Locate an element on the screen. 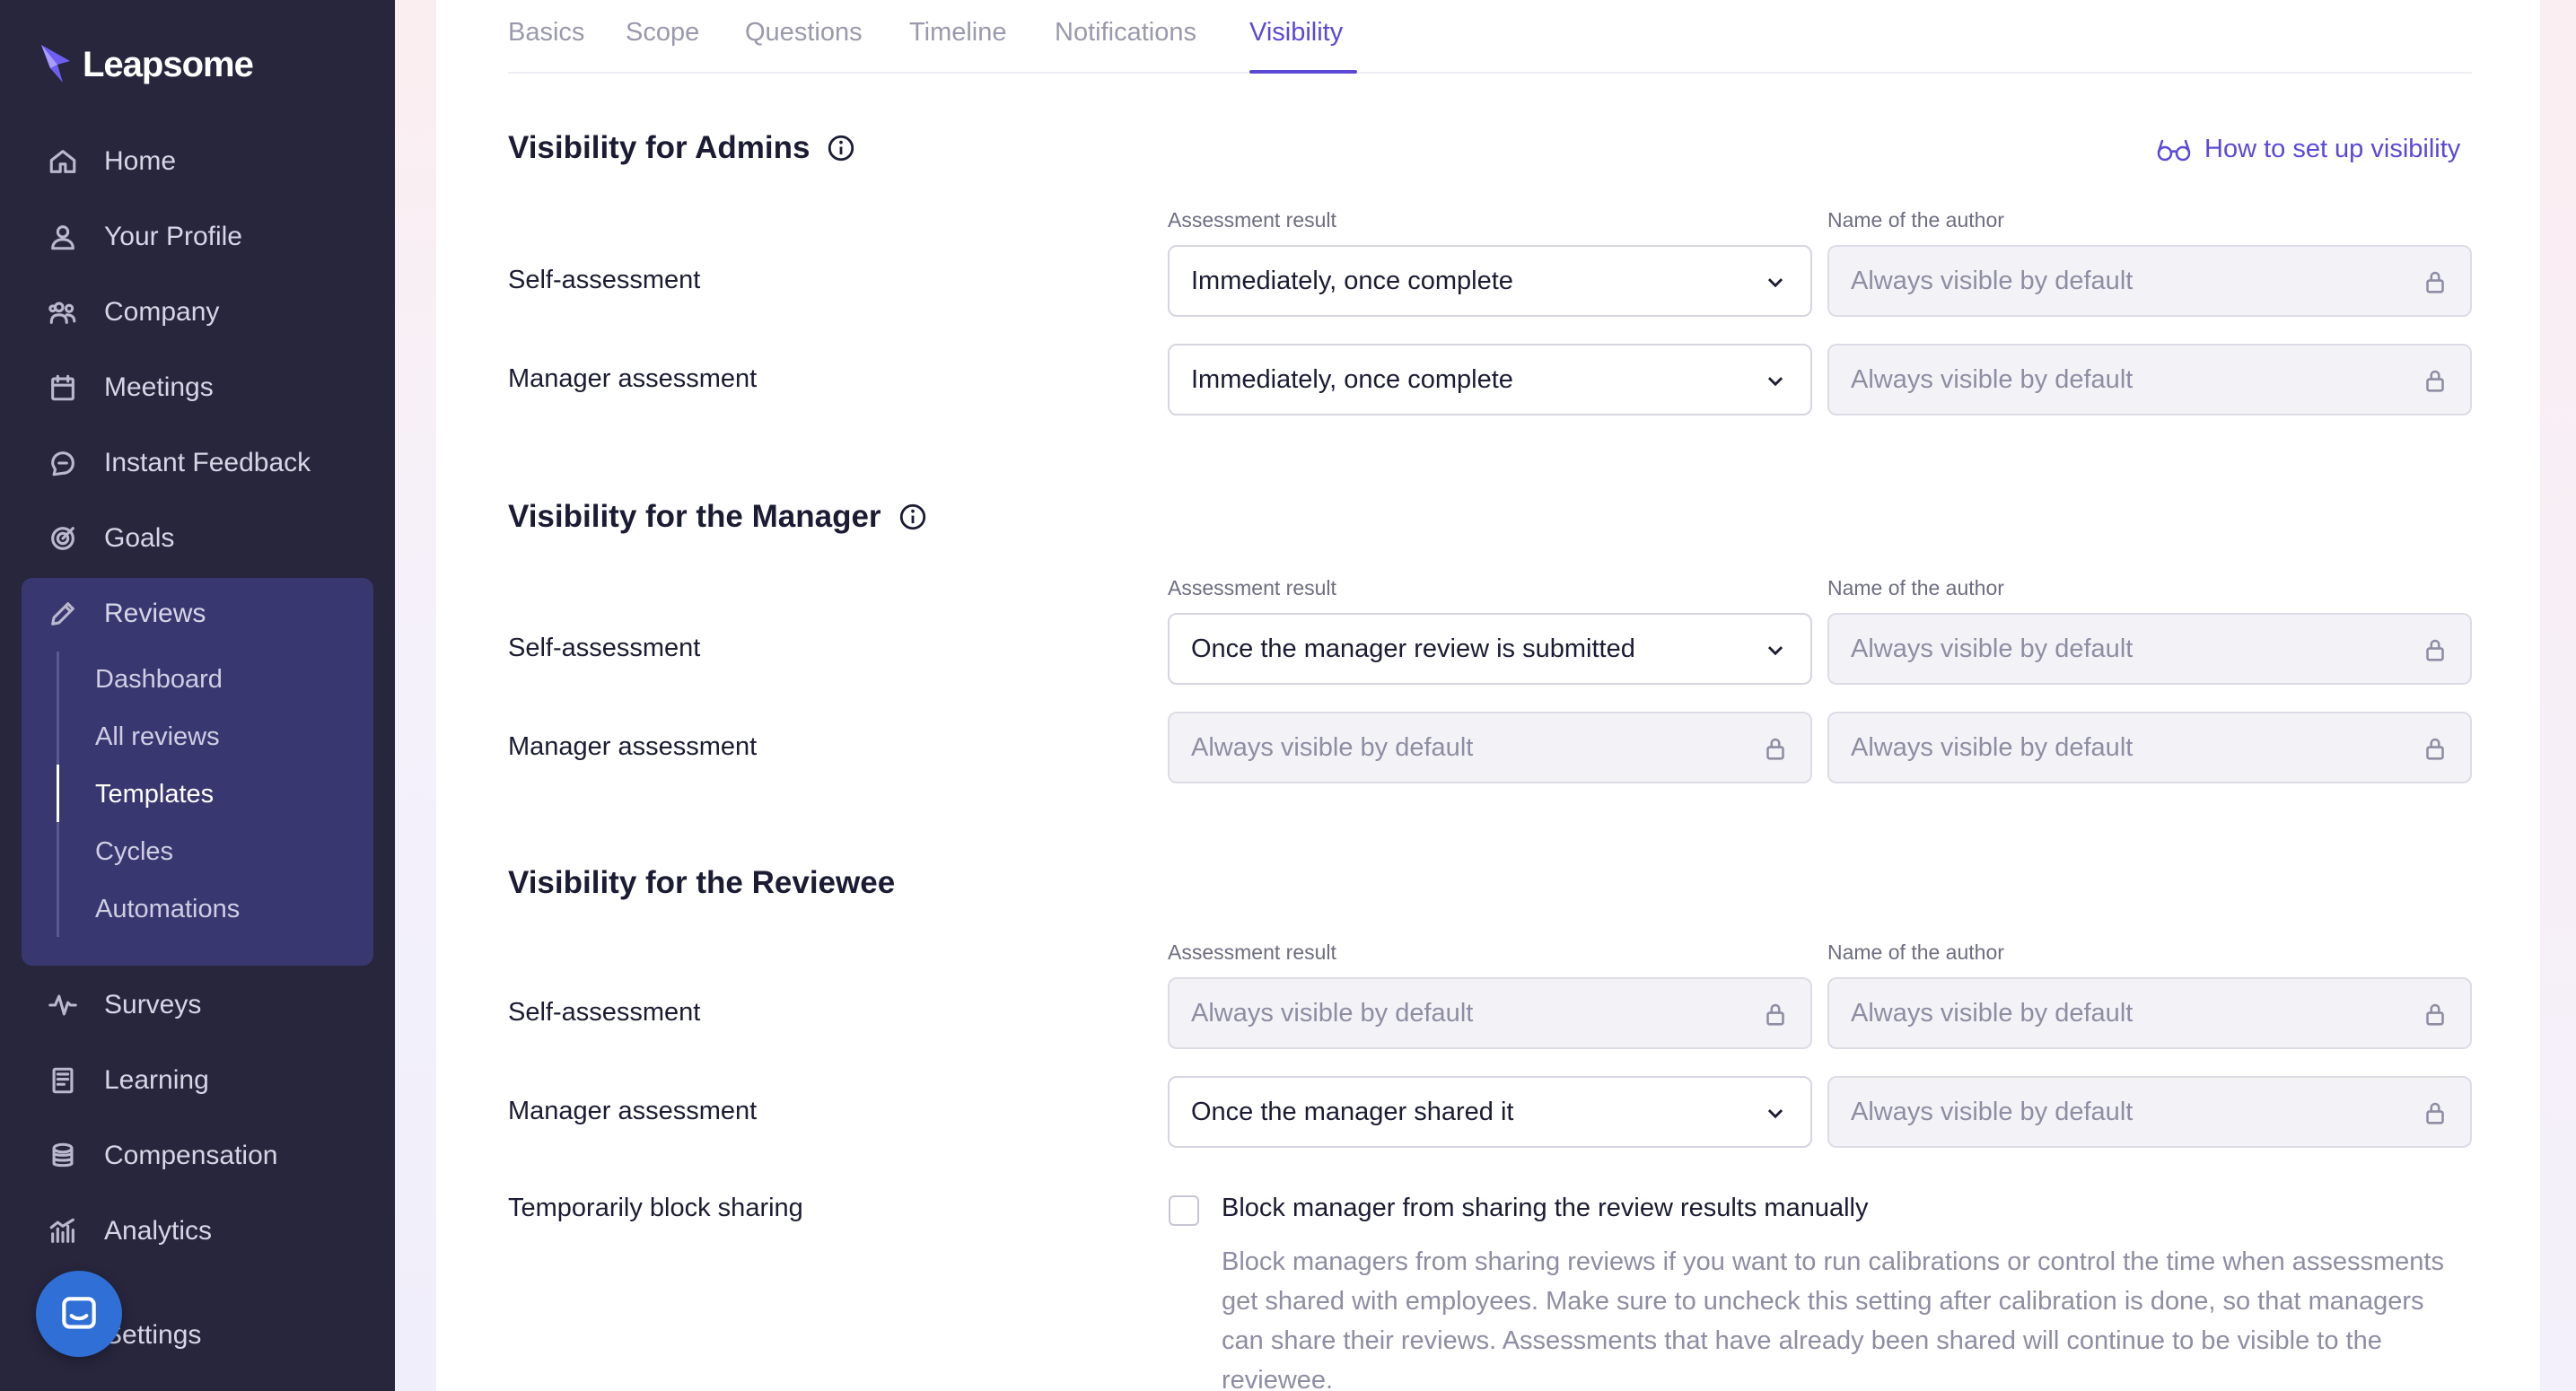 This screenshot has height=1391, width=2576. pencil-icon is located at coordinates (63, 614).